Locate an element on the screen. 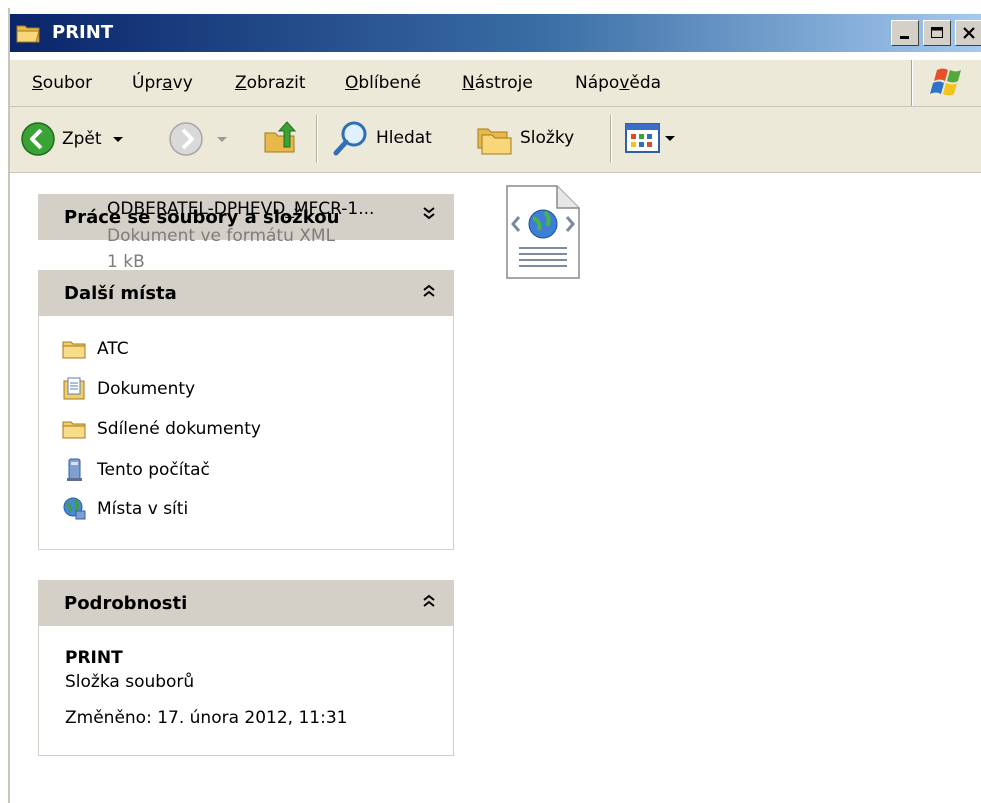 Image resolution: width=981 pixels, height=803 pixels. place-link-atc: ATC is located at coordinates (95, 349).